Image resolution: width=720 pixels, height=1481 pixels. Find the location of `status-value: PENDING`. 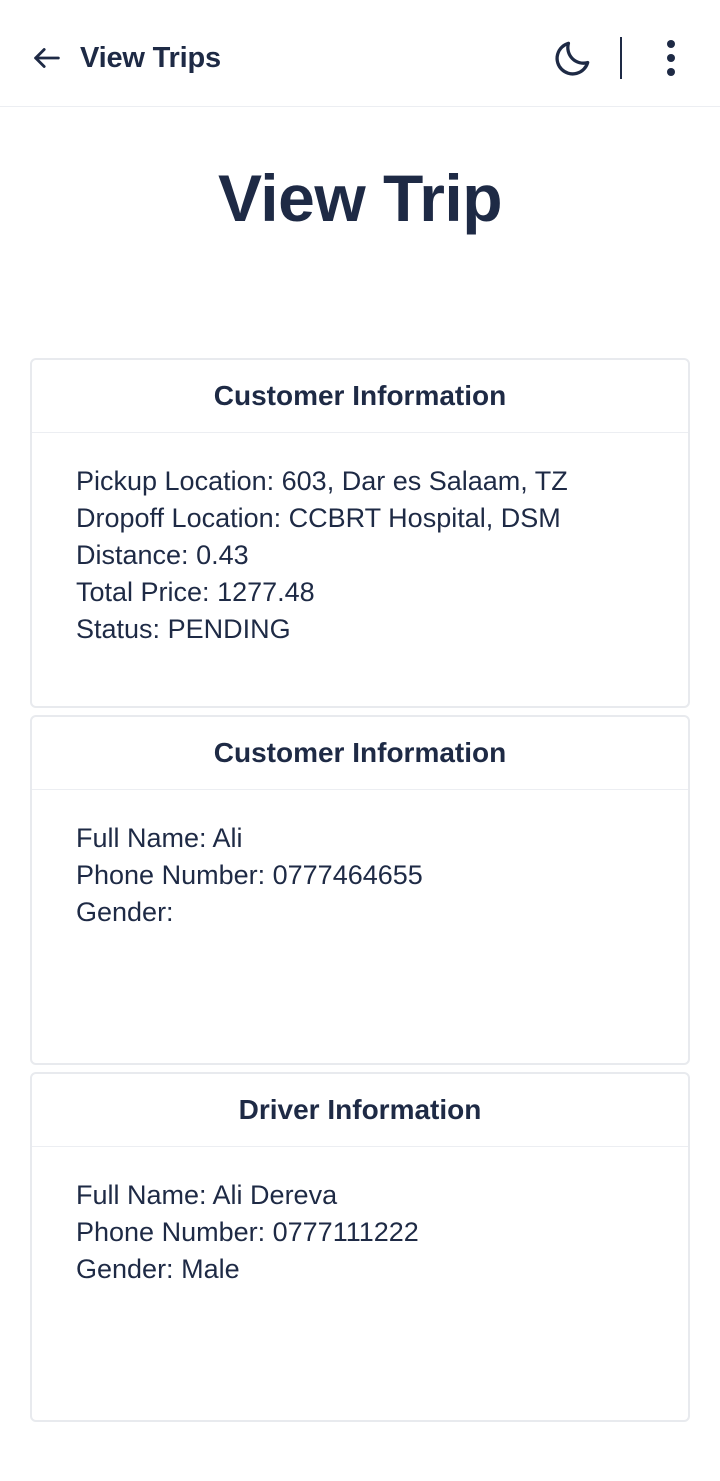

status-value: PENDING is located at coordinates (229, 629).